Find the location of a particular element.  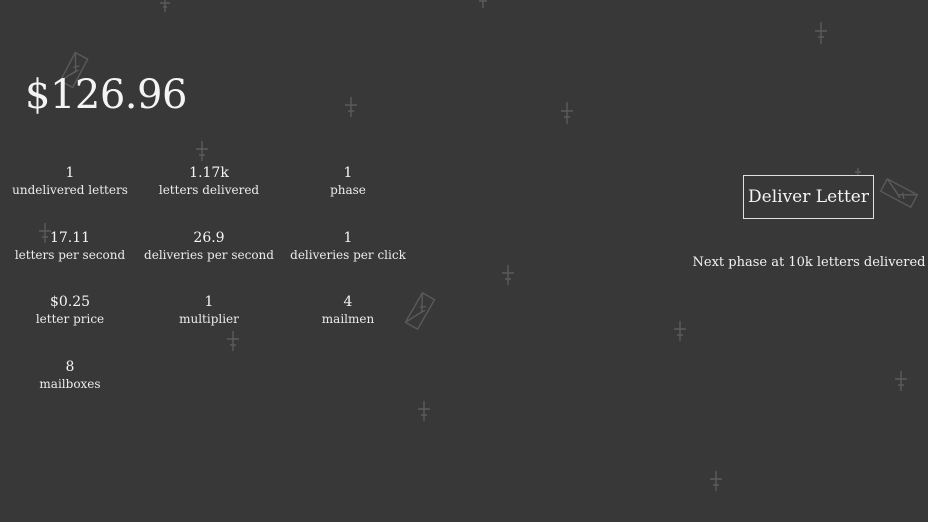

stat-undelivered-letters: 1 undelivered letters is located at coordinates (72, 181).